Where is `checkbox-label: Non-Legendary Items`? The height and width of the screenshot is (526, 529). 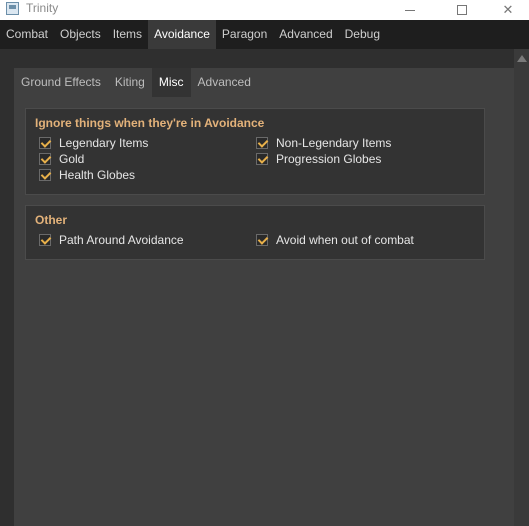
checkbox-label: Non-Legendary Items is located at coordinates (334, 143).